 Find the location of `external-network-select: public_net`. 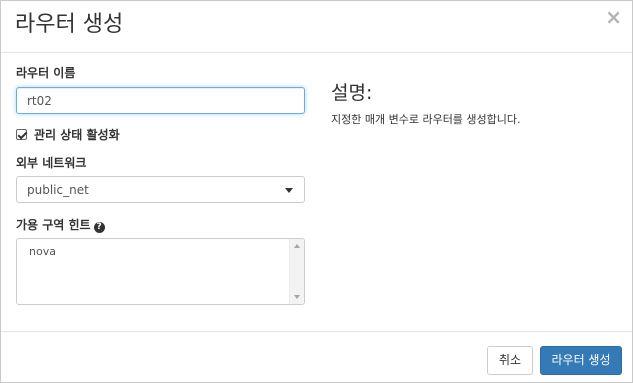

external-network-select: public_net is located at coordinates (160, 189).